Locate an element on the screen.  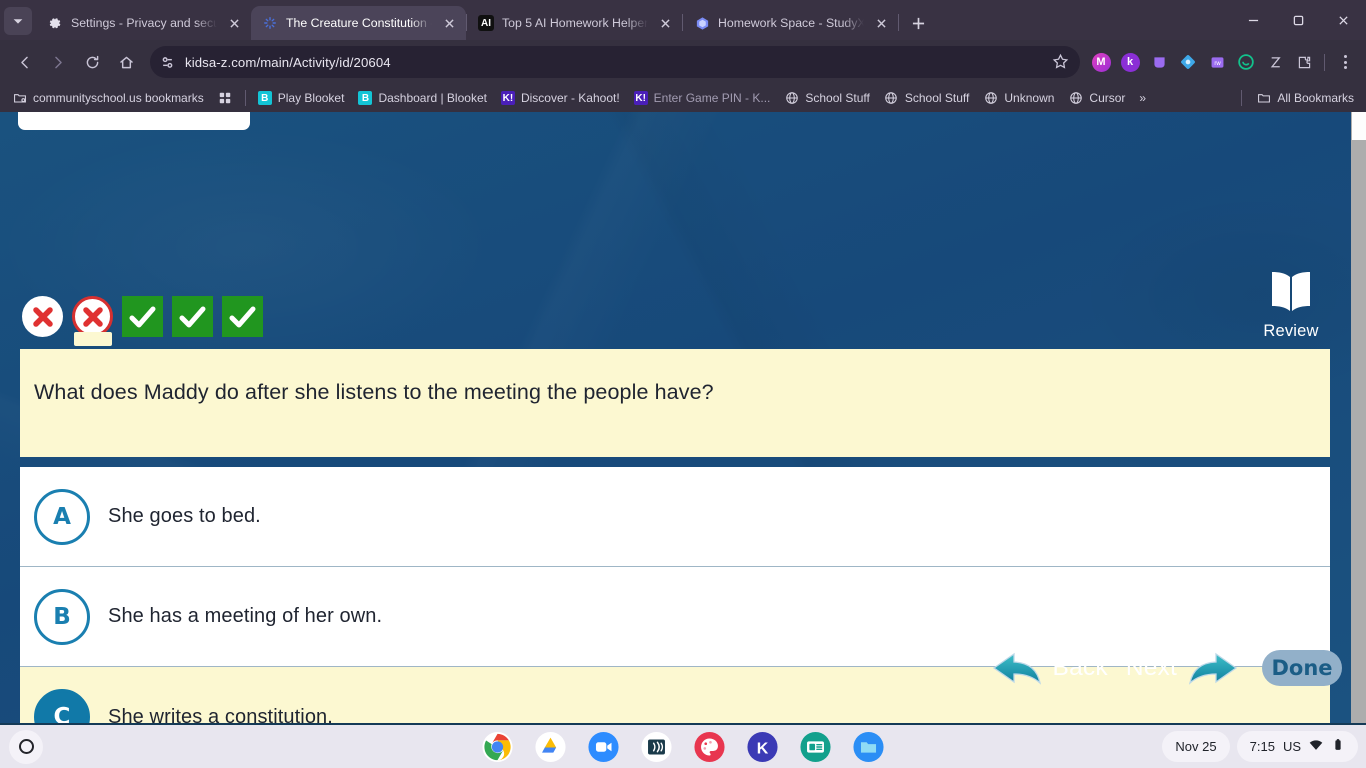
kahoot-app-icon: K is located at coordinates (763, 747).